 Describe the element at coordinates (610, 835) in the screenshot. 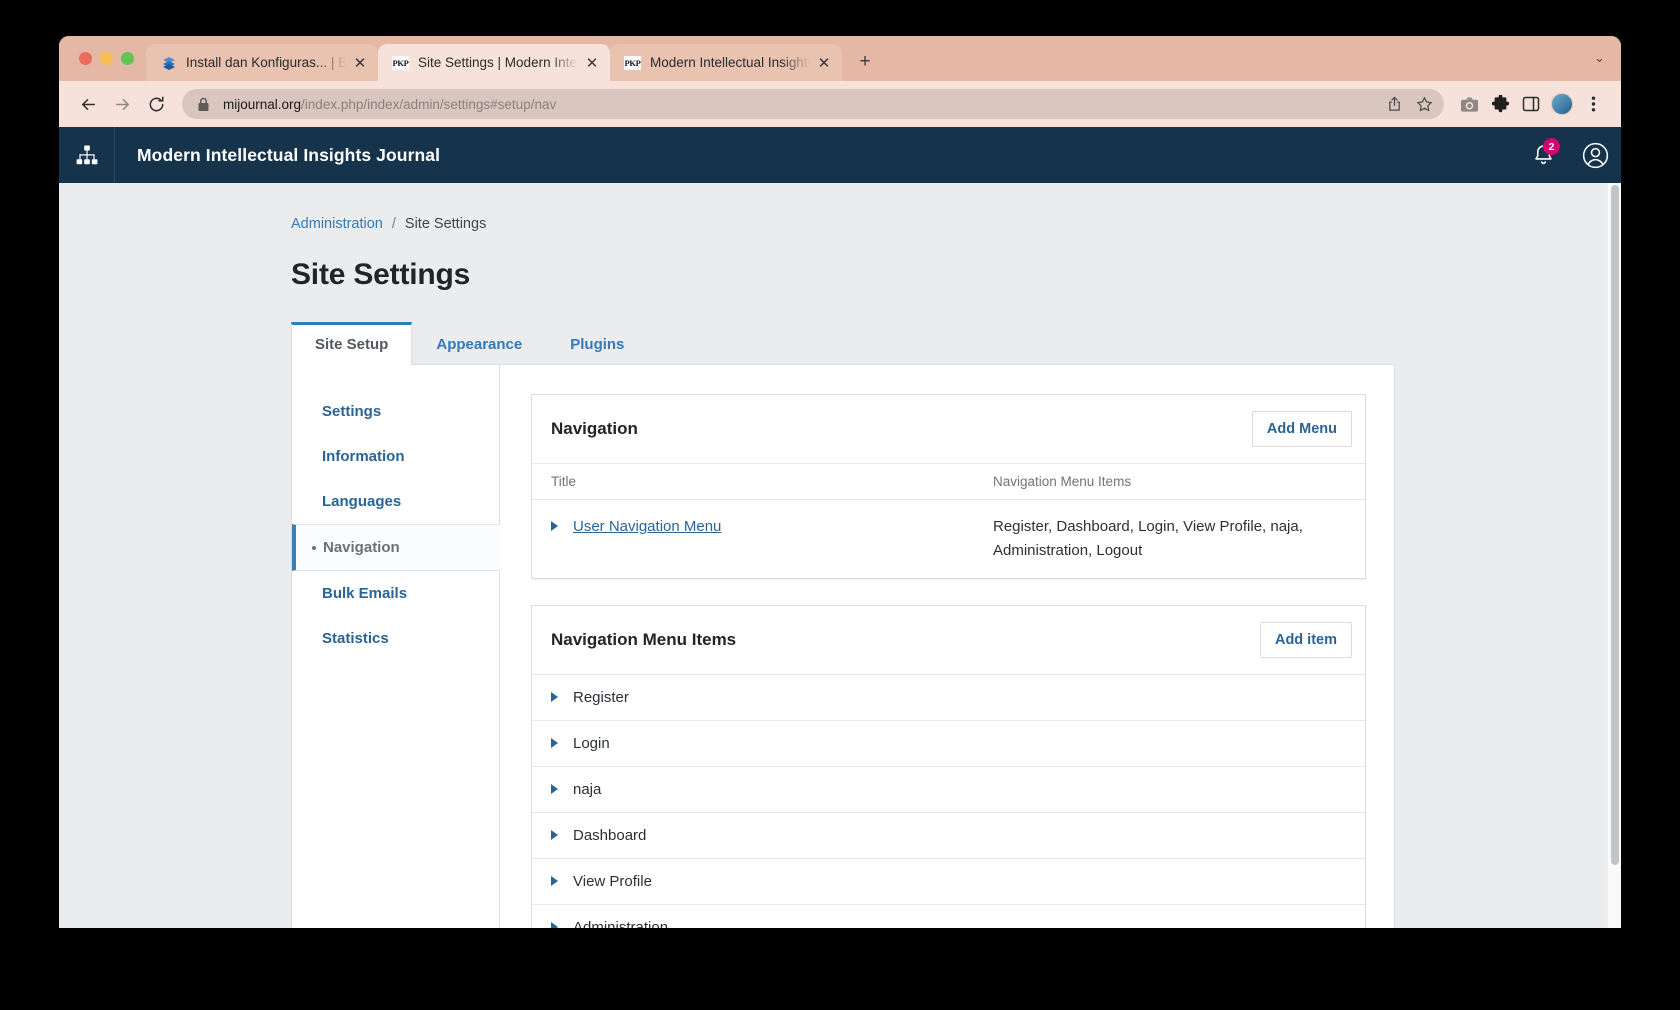

I see `list-item-label: Dashboard` at that location.